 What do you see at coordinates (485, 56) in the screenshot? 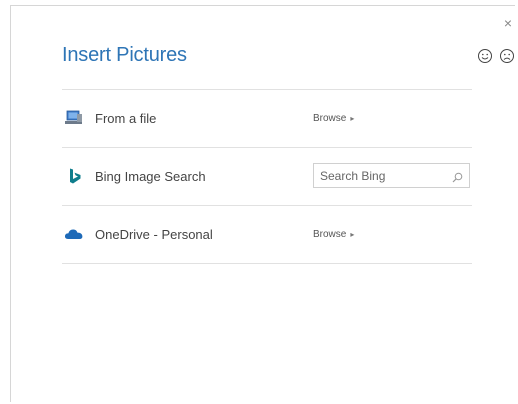
I see `smile-icon` at bounding box center [485, 56].